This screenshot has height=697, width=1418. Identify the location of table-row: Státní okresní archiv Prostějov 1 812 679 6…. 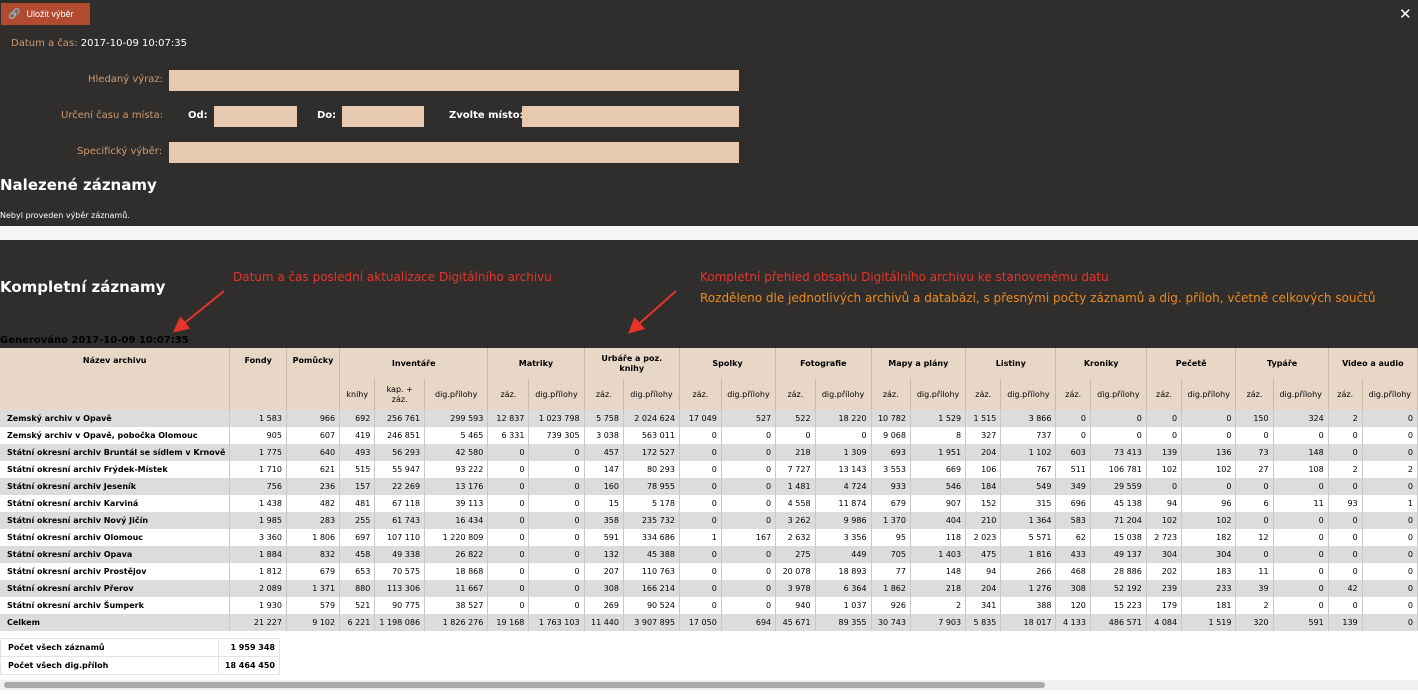
(709, 571).